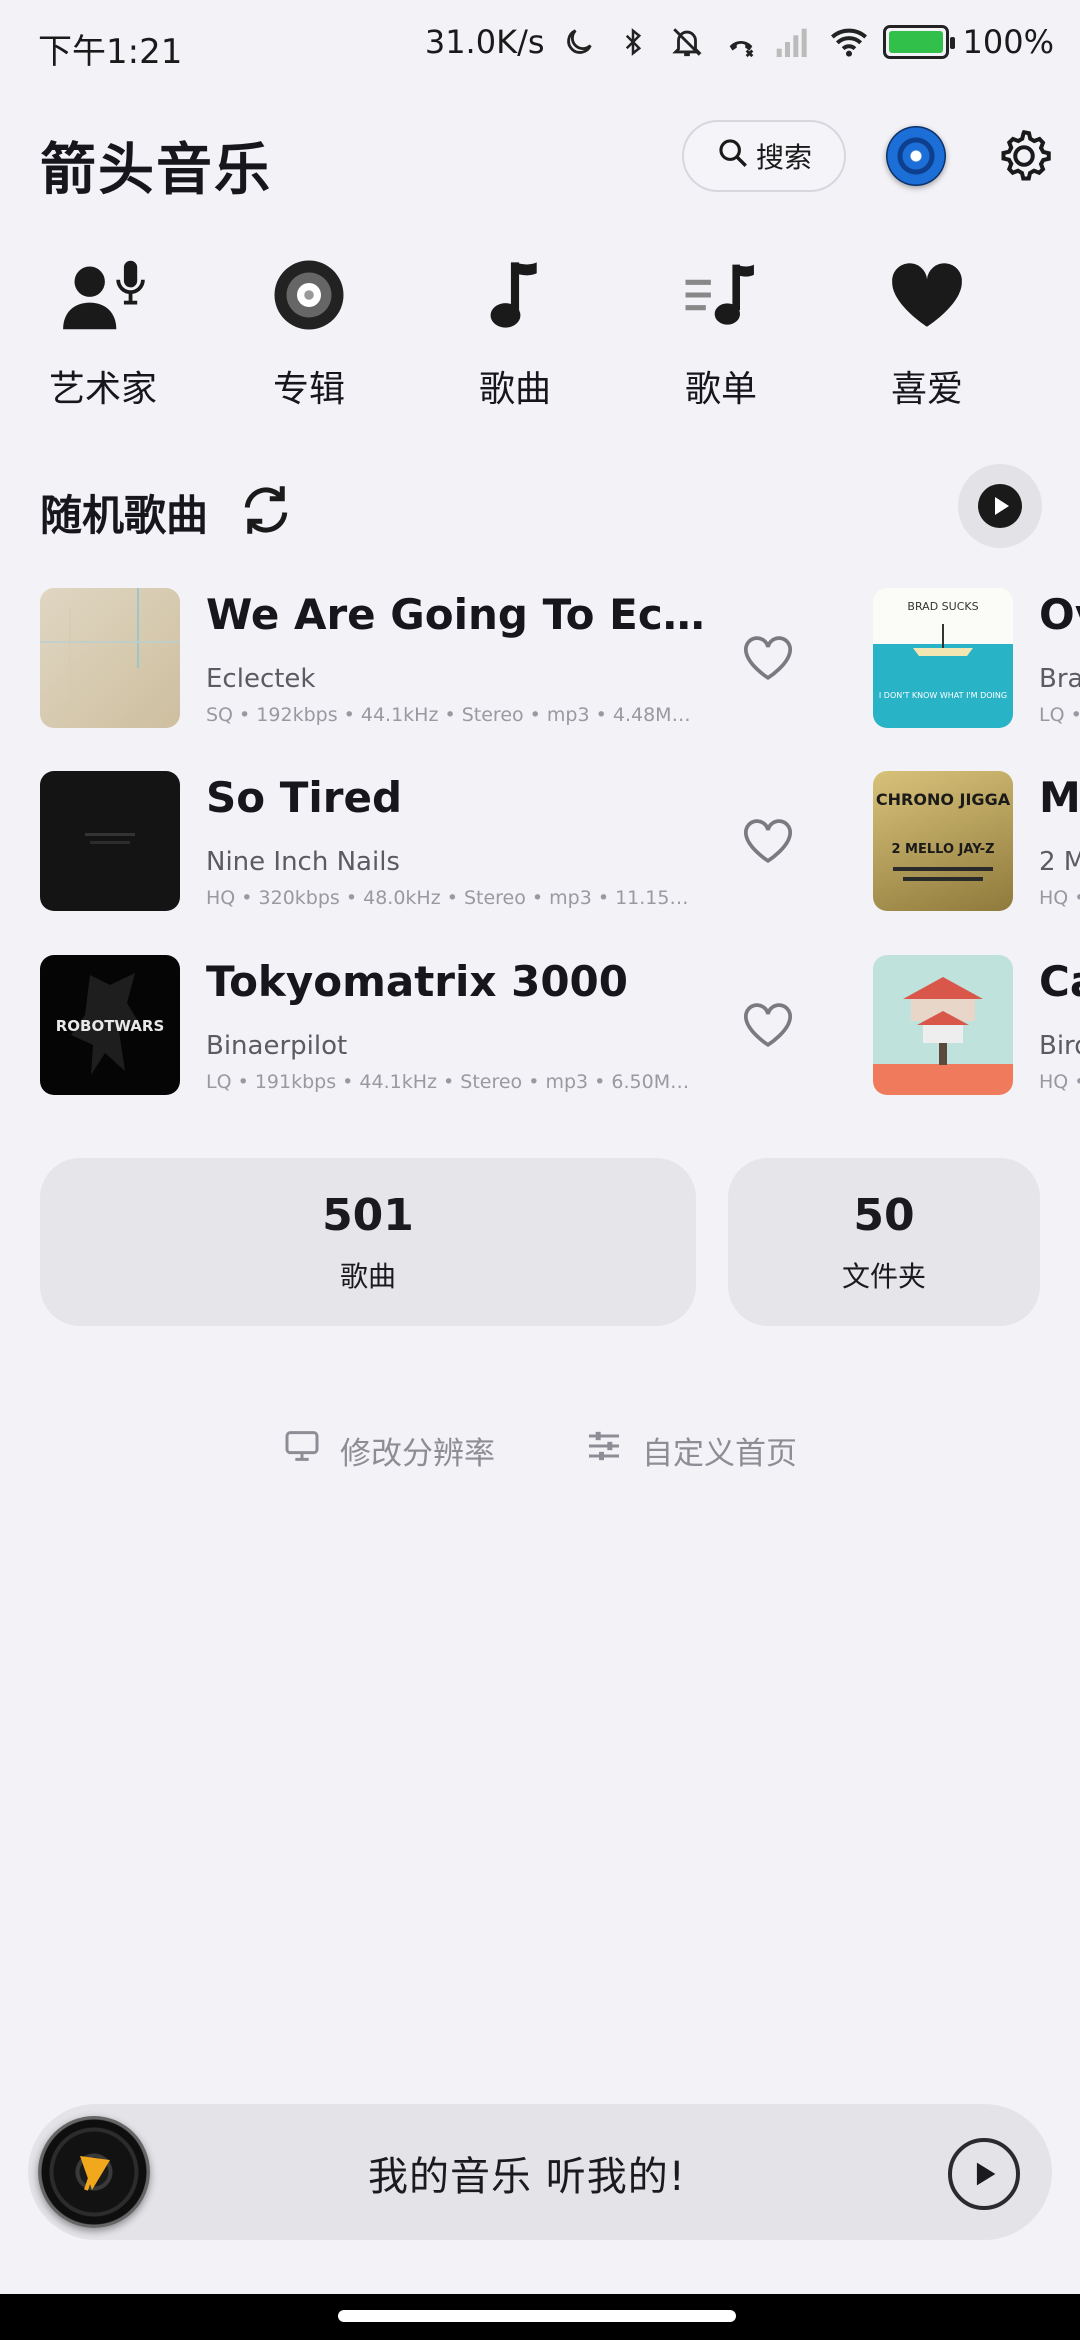  I want to click on status-icons: 31.0K/s 100%, so click(739, 42).